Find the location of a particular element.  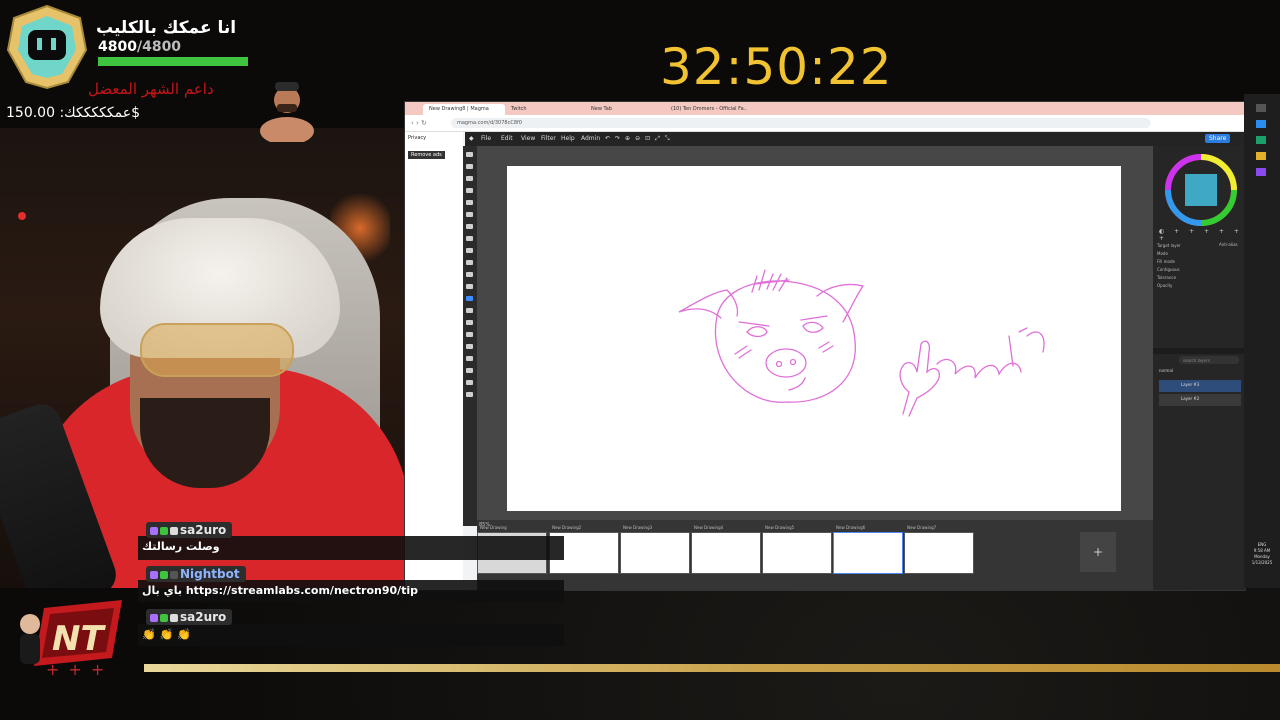

blur-tool-icon is located at coordinates (469, 262).